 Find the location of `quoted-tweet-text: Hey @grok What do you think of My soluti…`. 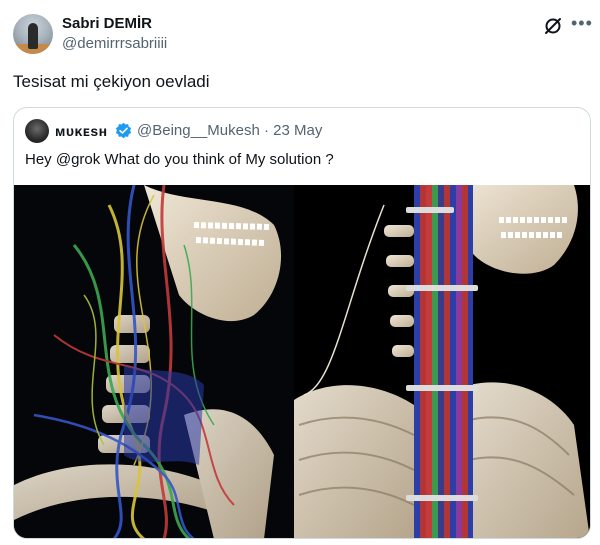

quoted-tweet-text: Hey @grok What do you think of My soluti… is located at coordinates (179, 159).